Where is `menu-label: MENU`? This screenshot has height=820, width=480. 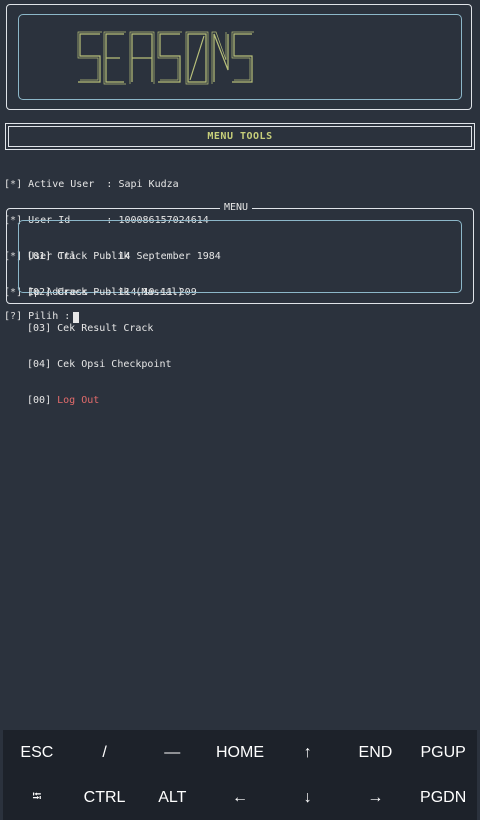 menu-label: MENU is located at coordinates (236, 207).